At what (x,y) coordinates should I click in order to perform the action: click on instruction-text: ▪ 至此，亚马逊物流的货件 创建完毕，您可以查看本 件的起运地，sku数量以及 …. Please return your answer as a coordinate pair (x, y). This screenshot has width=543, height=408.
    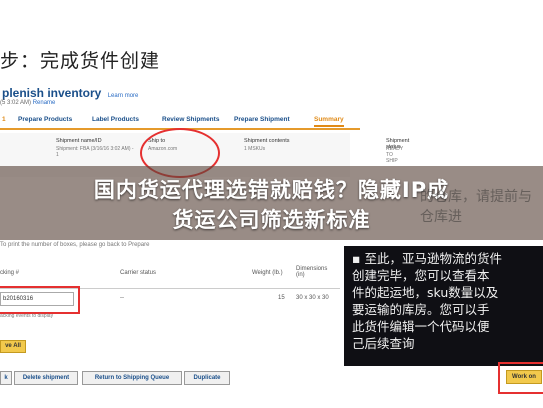
    Looking at the image, I should click on (447, 301).